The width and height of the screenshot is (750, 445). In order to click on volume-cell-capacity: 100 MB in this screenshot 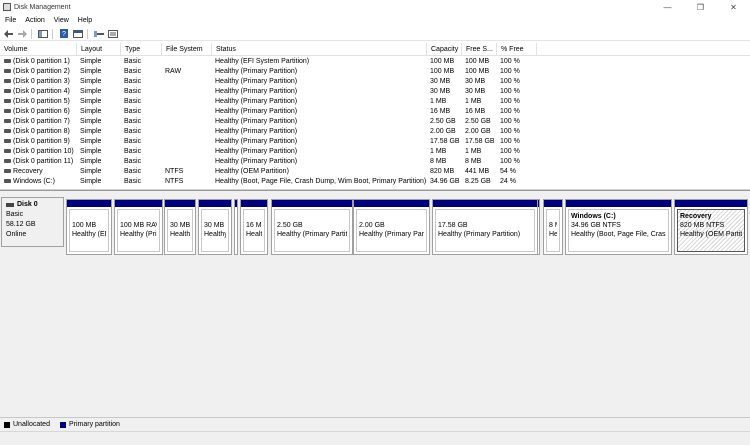, I will do `click(442, 71)`.